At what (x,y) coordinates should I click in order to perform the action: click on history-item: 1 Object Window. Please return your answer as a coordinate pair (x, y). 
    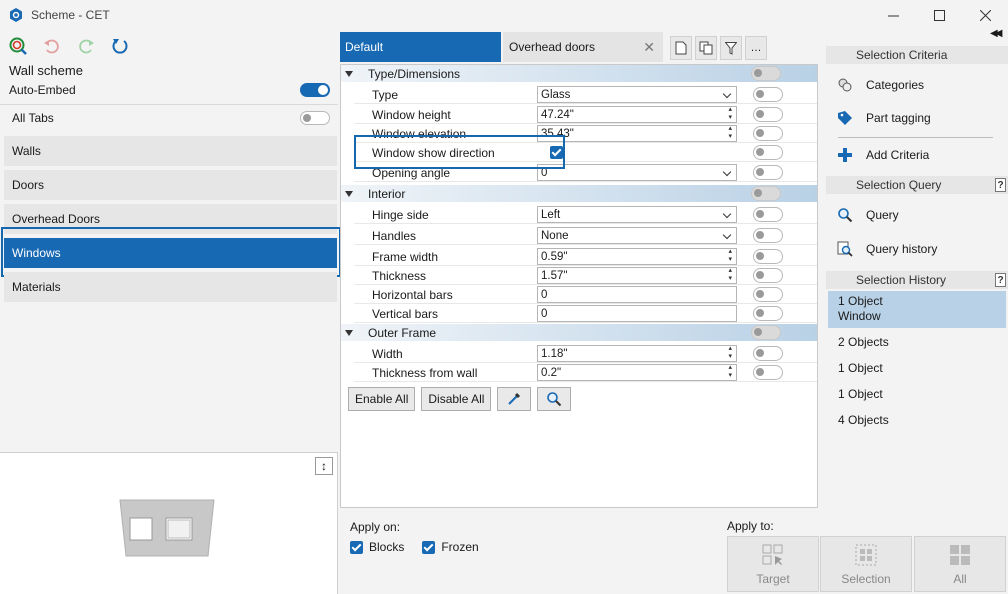
    Looking at the image, I should click on (917, 309).